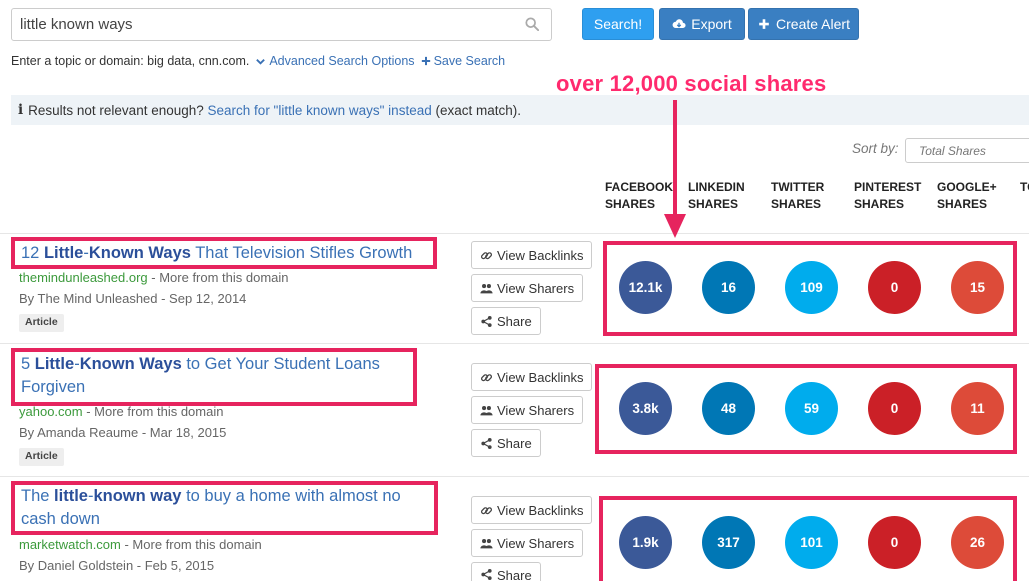 The image size is (1029, 581). What do you see at coordinates (116, 110) in the screenshot?
I see `notice-prefix: Results not relevant enough?` at bounding box center [116, 110].